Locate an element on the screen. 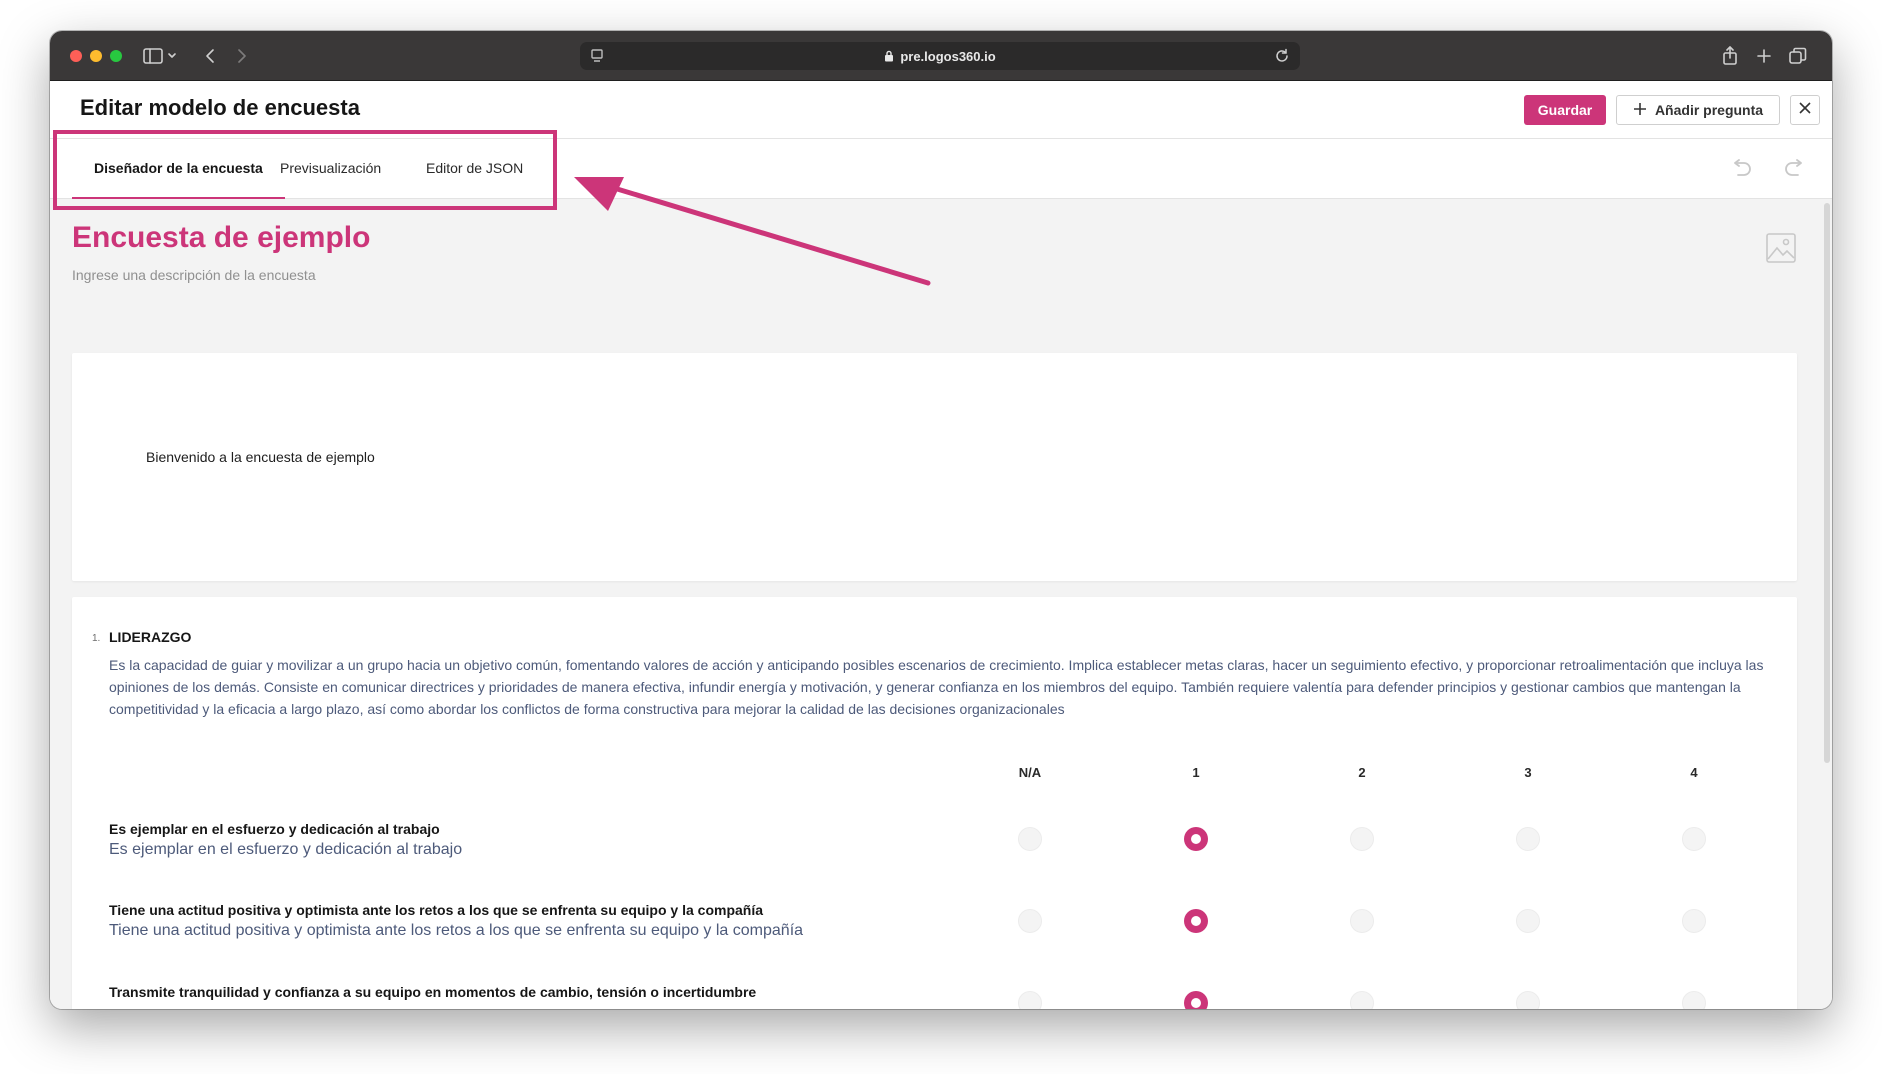  close-icon is located at coordinates (1805, 110).